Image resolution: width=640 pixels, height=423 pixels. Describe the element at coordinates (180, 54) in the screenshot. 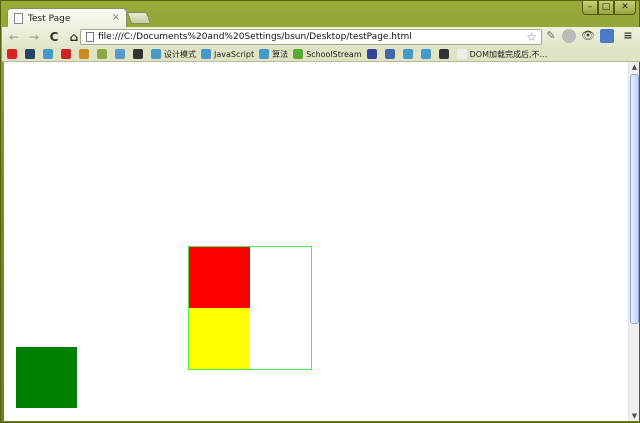

I see `bookmark-label: 设计模式` at that location.